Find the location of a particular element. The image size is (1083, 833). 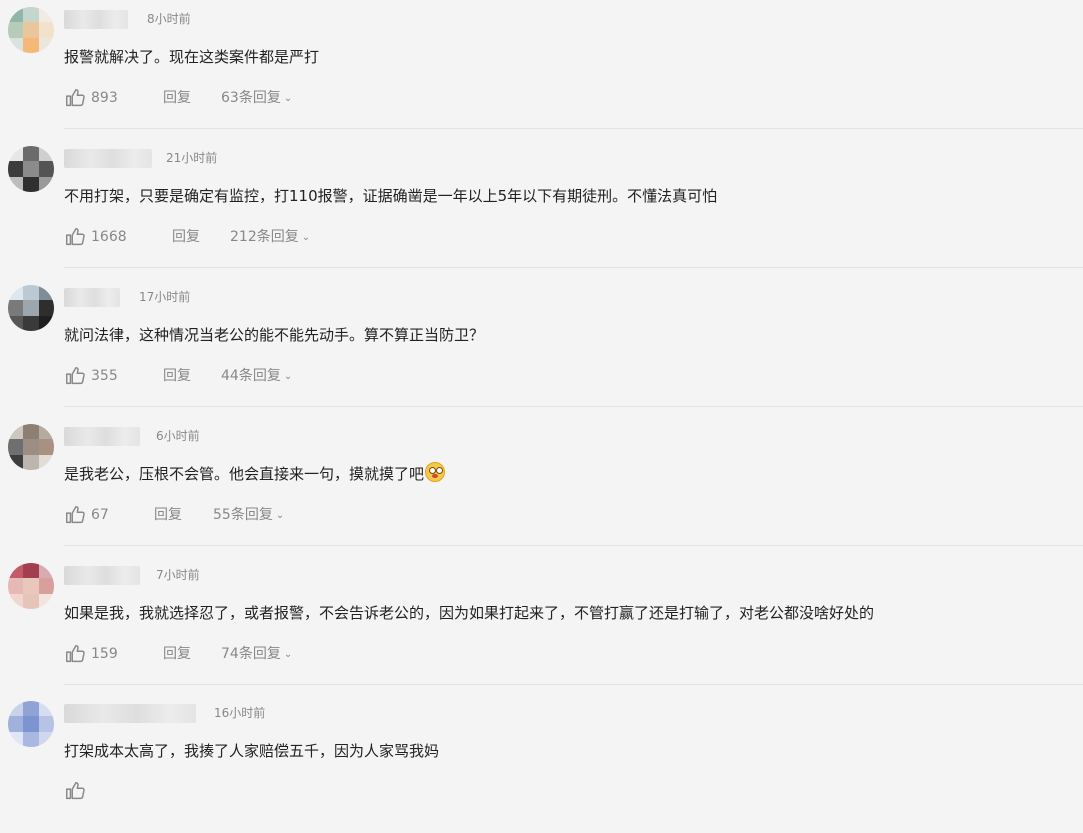

like-button: 1668 is located at coordinates (95, 237).